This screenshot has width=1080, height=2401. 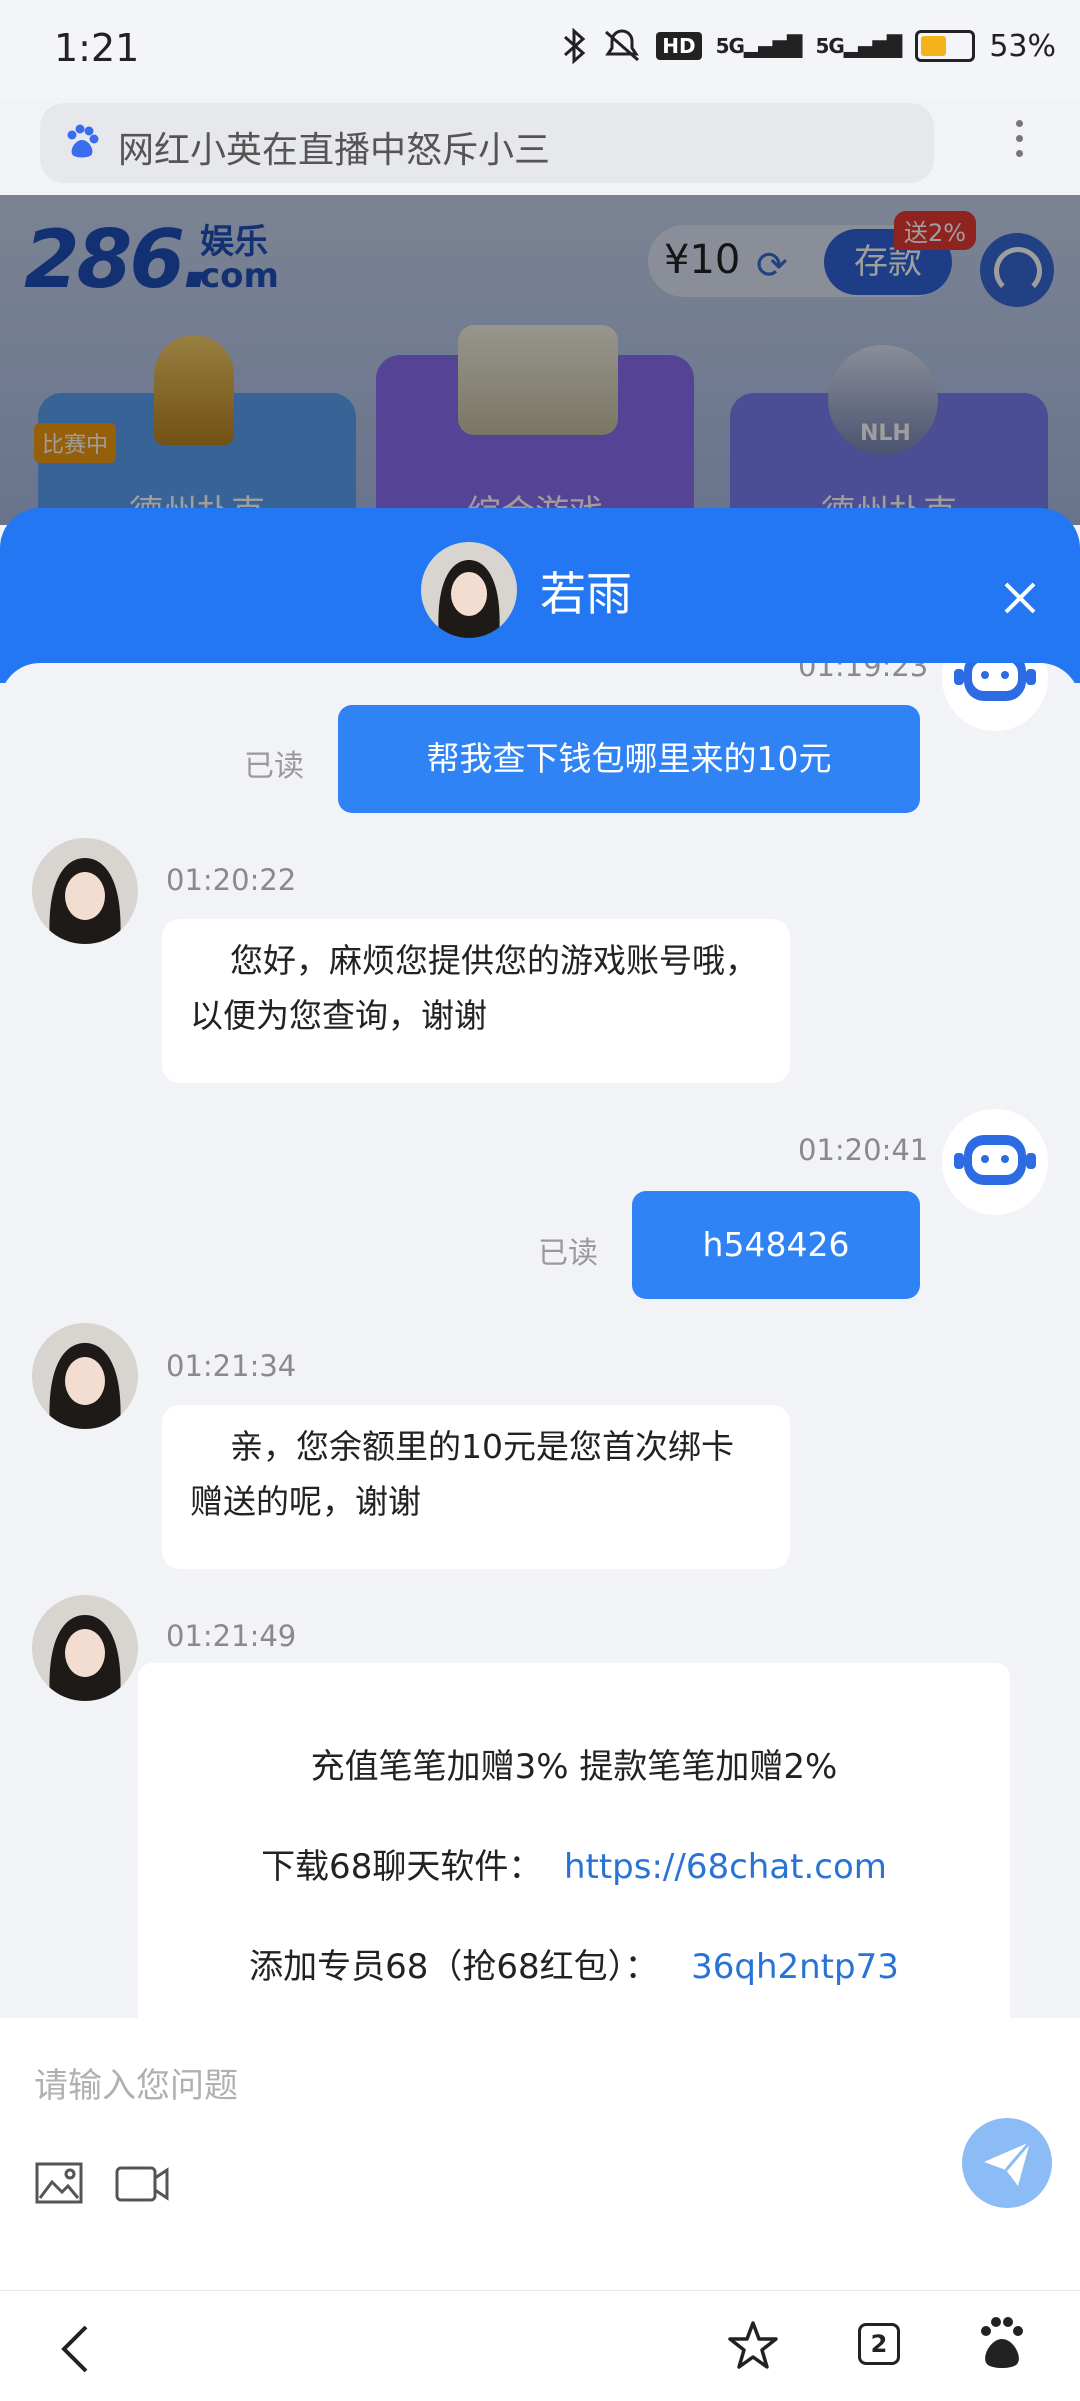 I want to click on promo-line-2: 下载68聊天软件： https://68chat.com, so click(x=574, y=1867).